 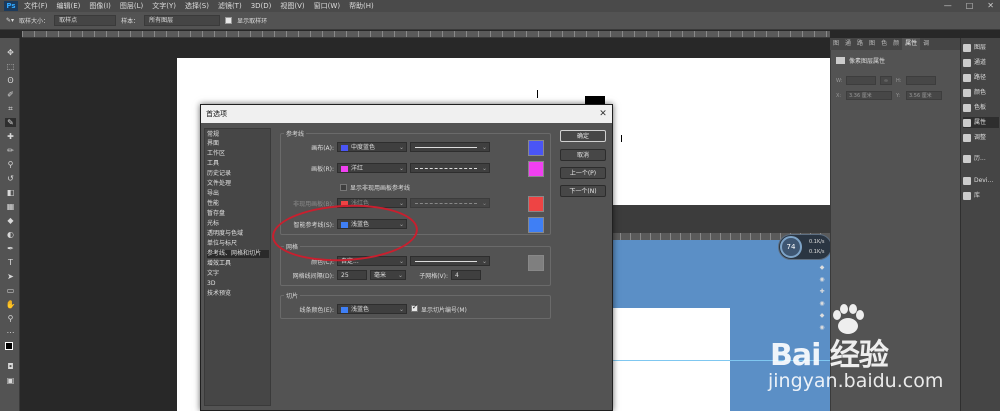 I want to click on cancel-button: 取消, so click(x=583, y=155).